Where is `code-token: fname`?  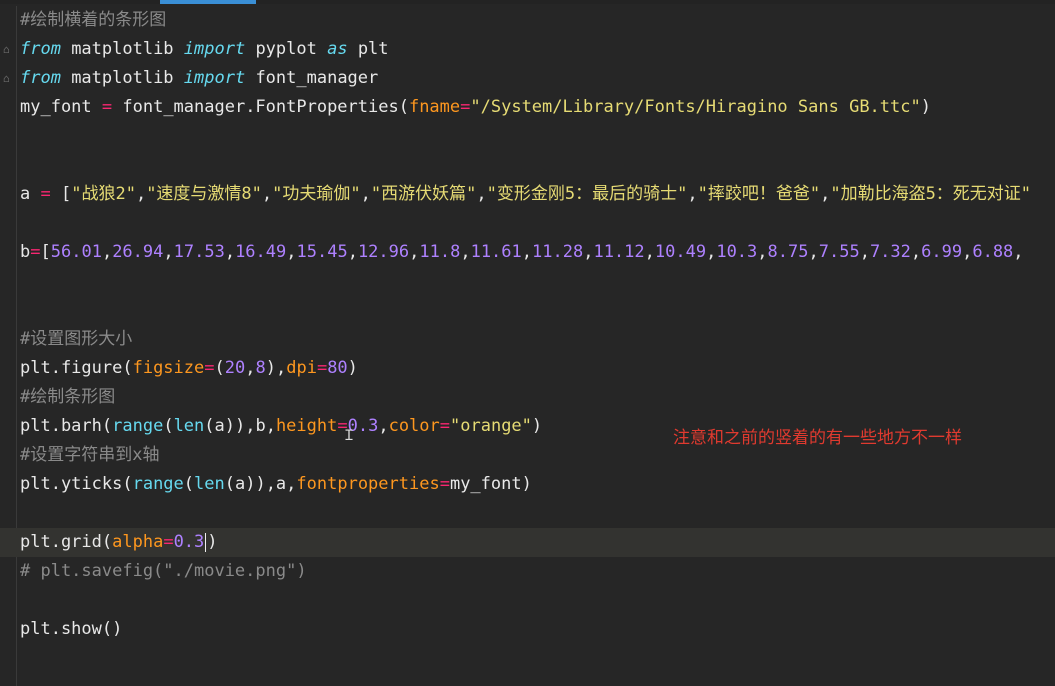
code-token: fname is located at coordinates (434, 107).